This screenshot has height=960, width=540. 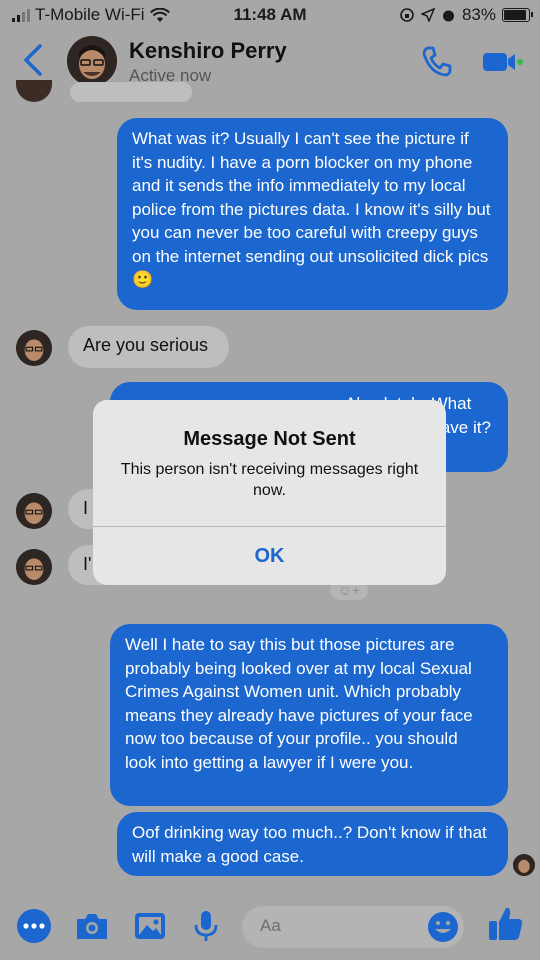 I want to click on contact-name: Kenshiro Perry, so click(x=208, y=51).